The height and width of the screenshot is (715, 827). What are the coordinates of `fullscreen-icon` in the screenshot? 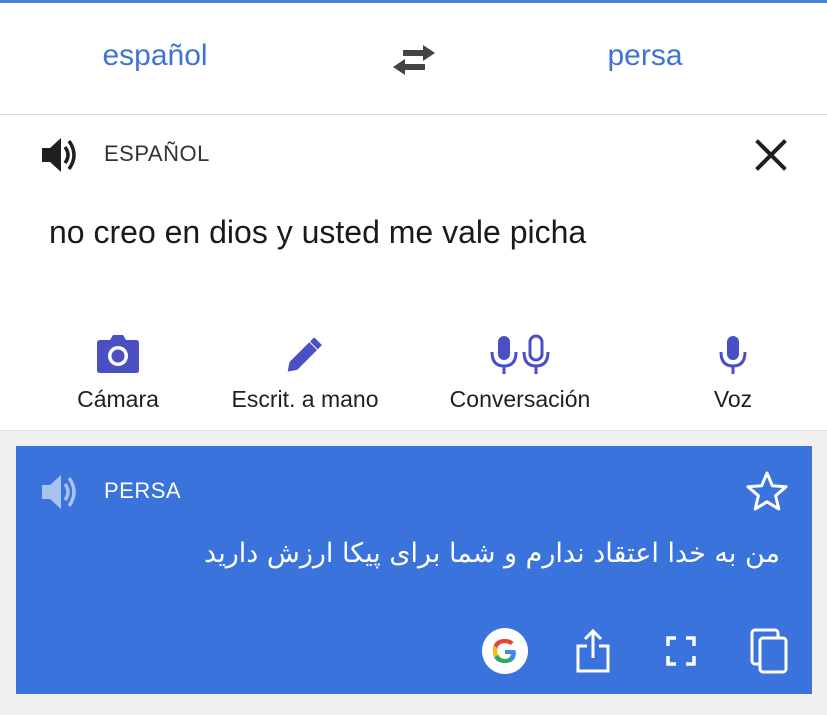 It's located at (681, 651).